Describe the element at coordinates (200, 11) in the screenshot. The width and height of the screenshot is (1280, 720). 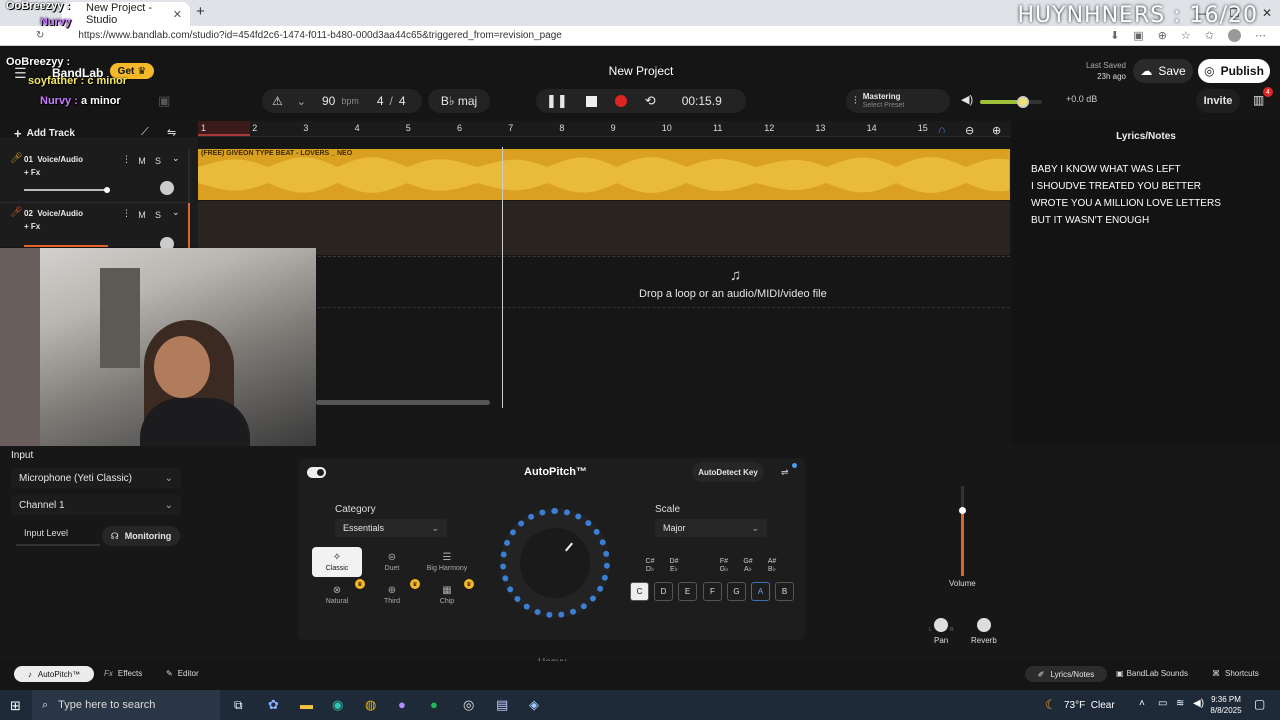
I see `new-tab-icon: +` at that location.